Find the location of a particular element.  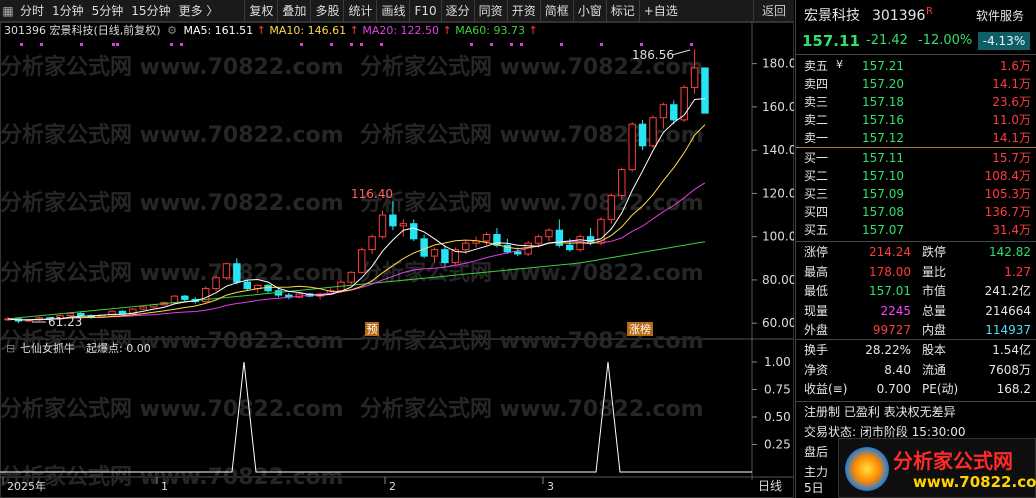

tab-5min: 5分钟 is located at coordinates (108, 11).